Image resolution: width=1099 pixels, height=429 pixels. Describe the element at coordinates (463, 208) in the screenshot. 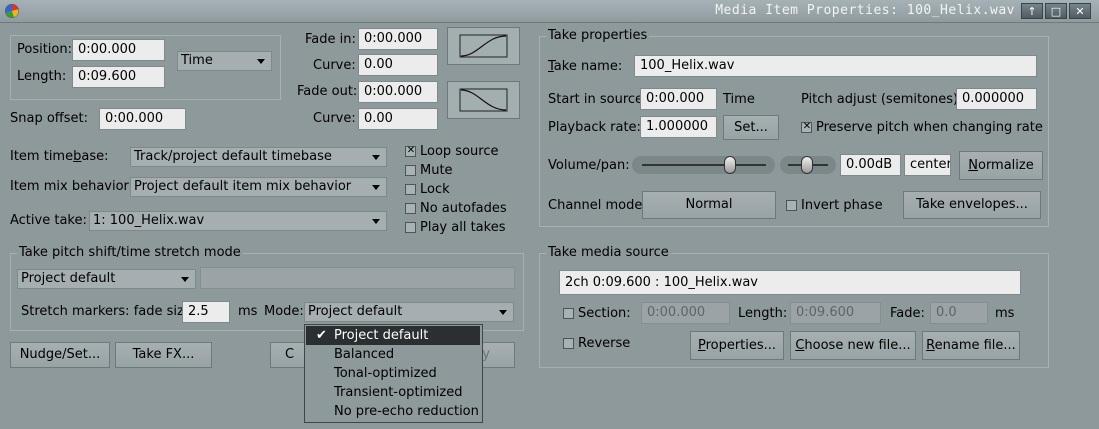

I see `no-autofades-label: No autofades` at that location.